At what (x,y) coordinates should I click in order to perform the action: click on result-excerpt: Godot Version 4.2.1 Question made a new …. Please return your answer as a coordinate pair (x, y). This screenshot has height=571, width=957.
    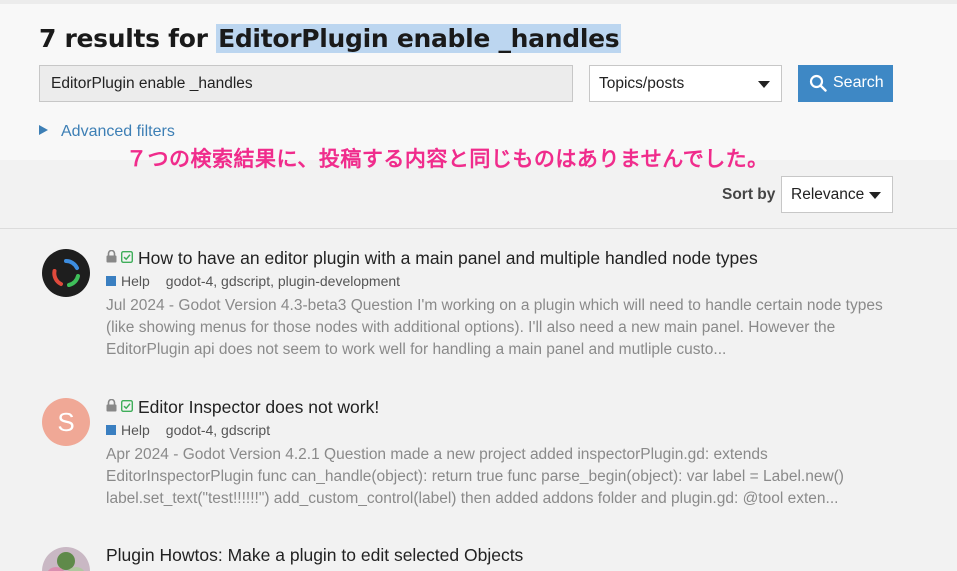
    Looking at the image, I should click on (475, 476).